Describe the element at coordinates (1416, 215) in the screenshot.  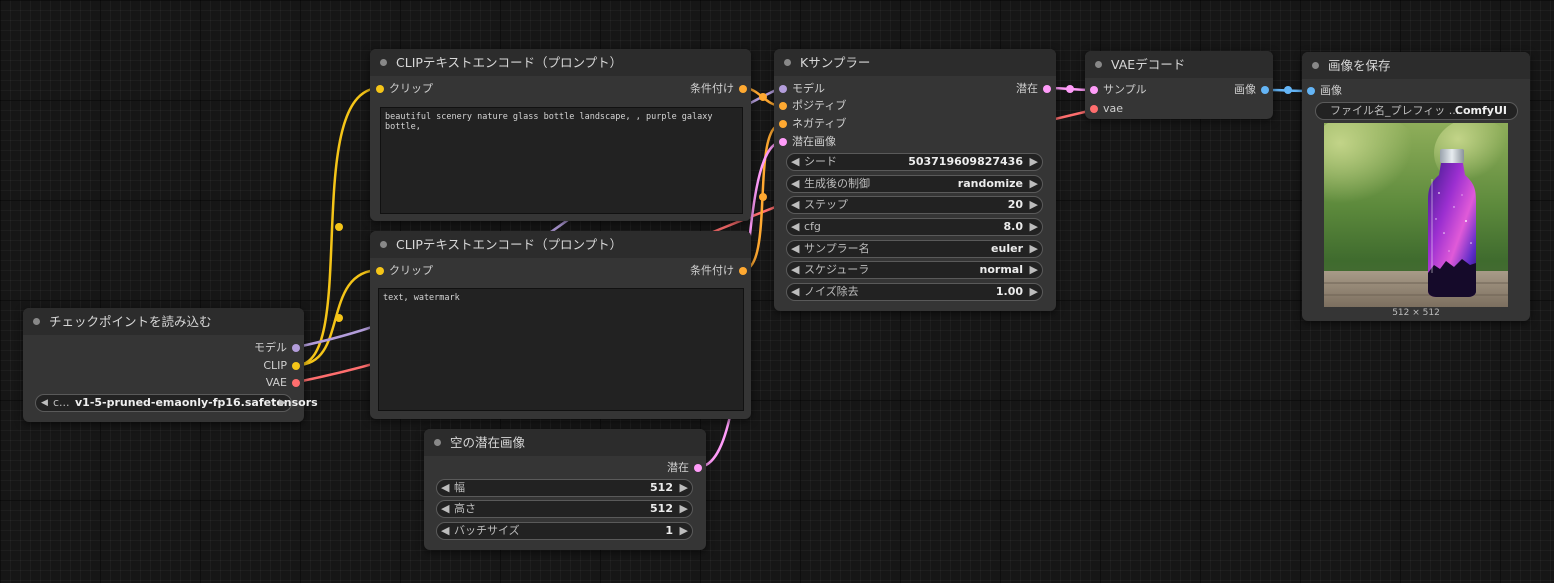
I see `output-image-preview` at that location.